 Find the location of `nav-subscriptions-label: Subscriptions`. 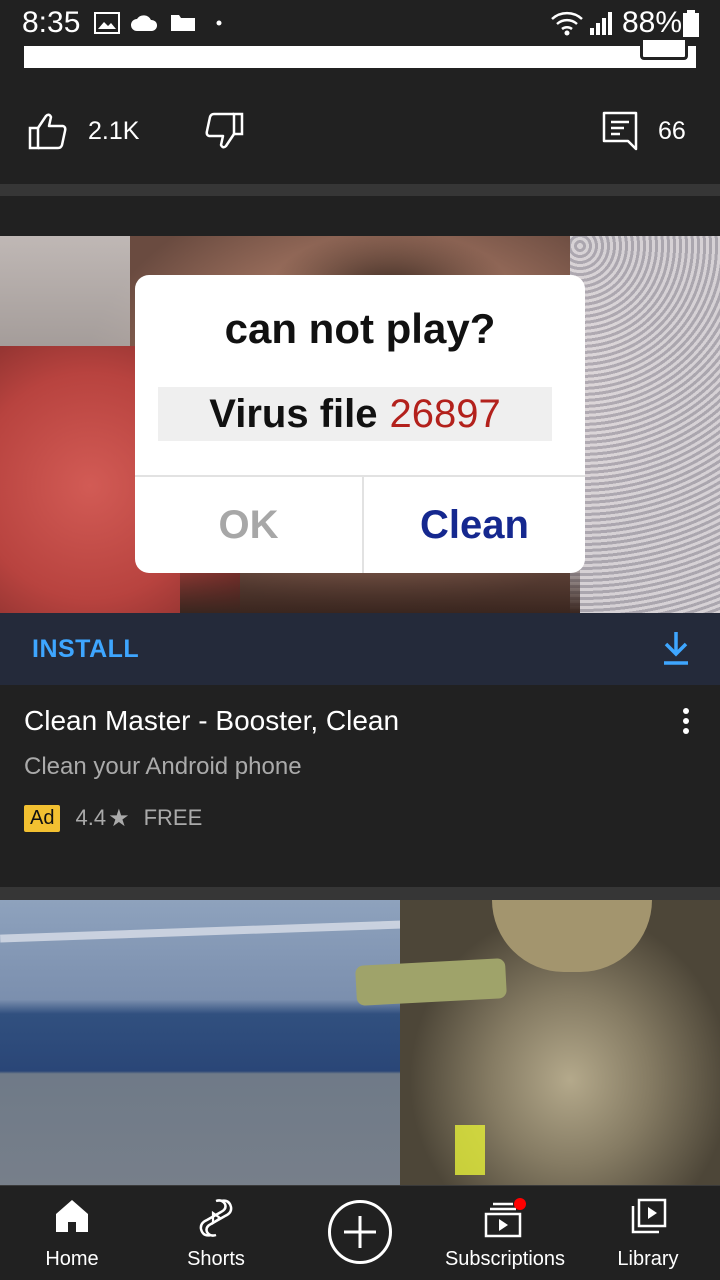

nav-subscriptions-label: Subscriptions is located at coordinates (505, 1259).